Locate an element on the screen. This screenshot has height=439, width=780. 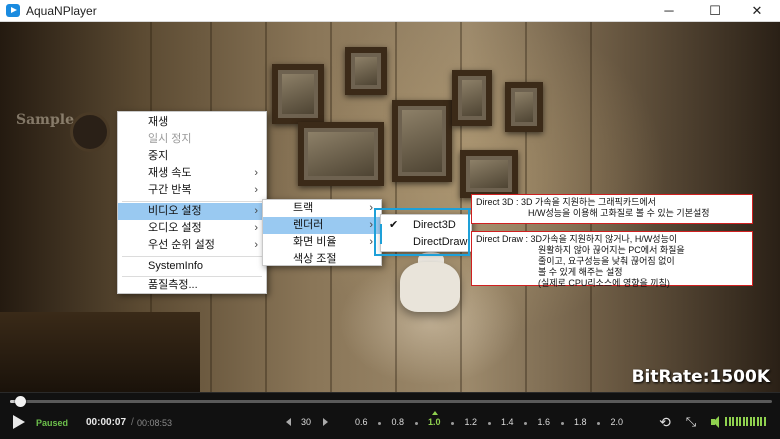
menu-item-track: 트랙 › is located at coordinates (322, 208).